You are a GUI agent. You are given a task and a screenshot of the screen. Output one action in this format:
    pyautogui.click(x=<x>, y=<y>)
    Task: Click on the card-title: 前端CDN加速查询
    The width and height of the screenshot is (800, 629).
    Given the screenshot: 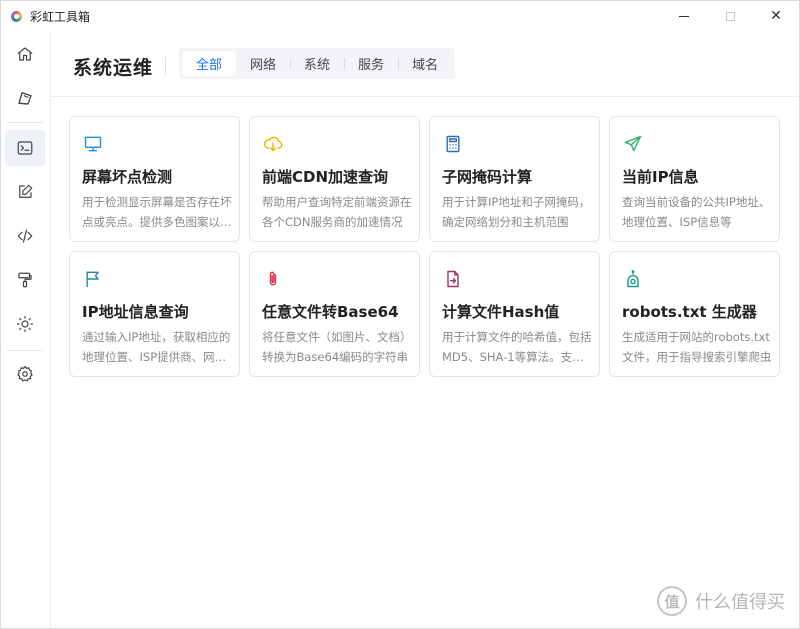 What is the action you would take?
    pyautogui.click(x=325, y=177)
    